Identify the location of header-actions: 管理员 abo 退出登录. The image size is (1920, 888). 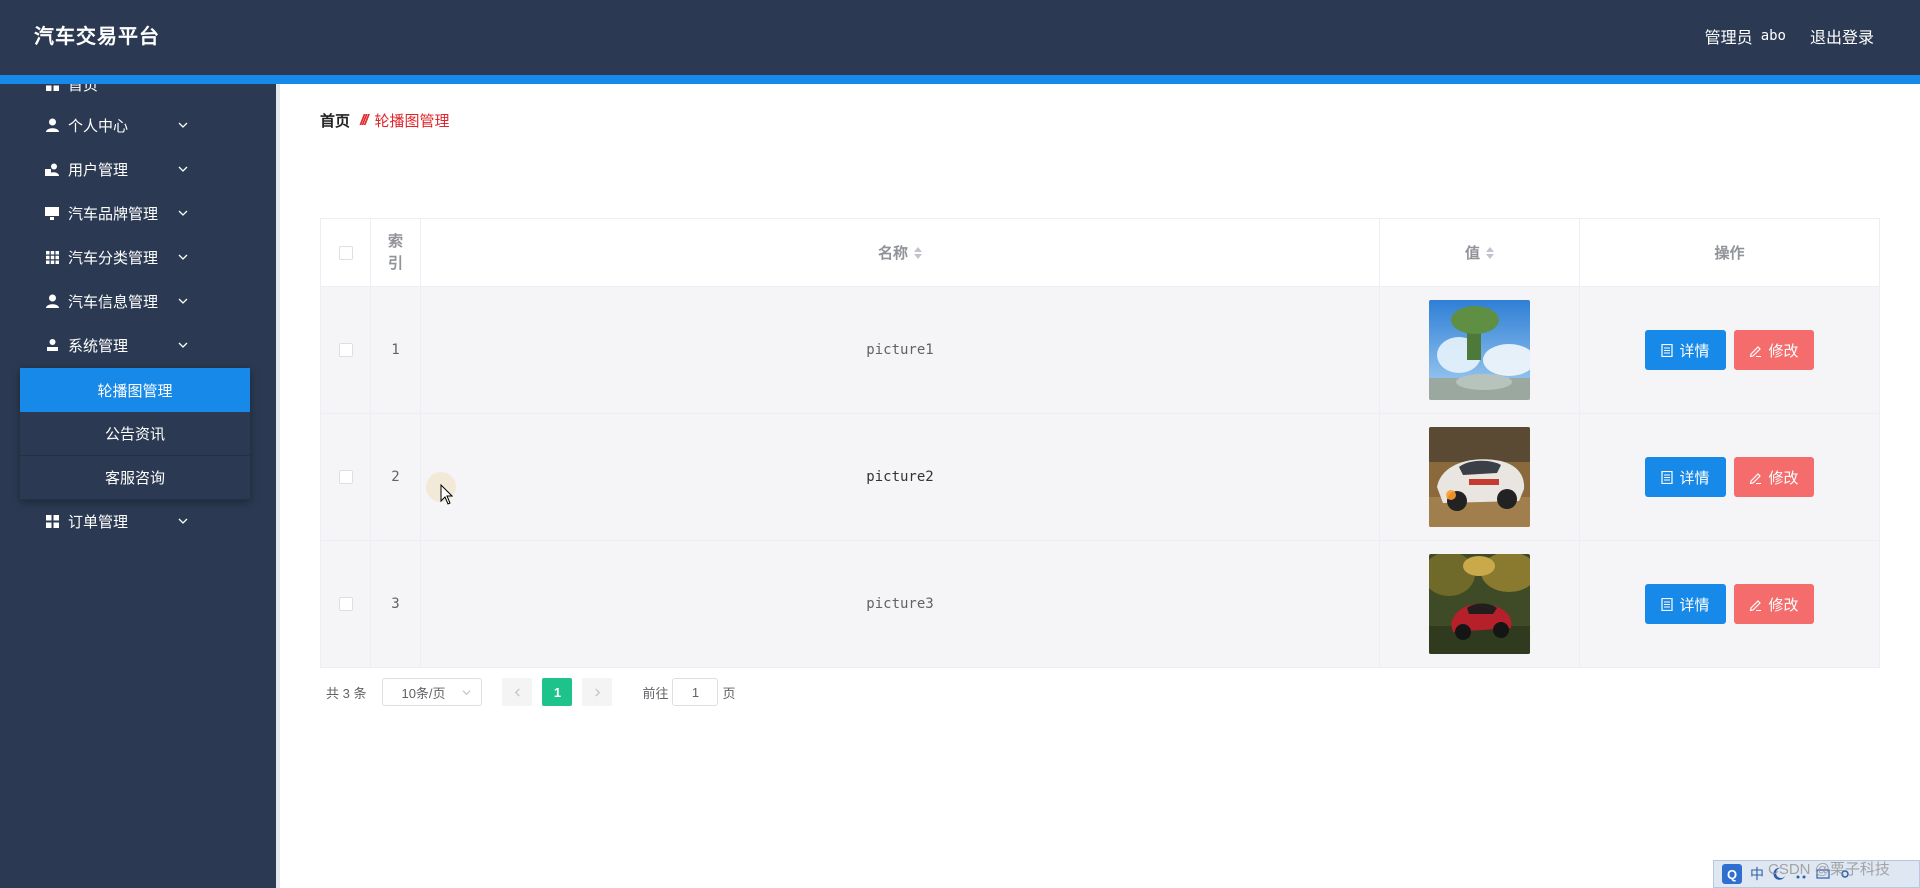
(1789, 36).